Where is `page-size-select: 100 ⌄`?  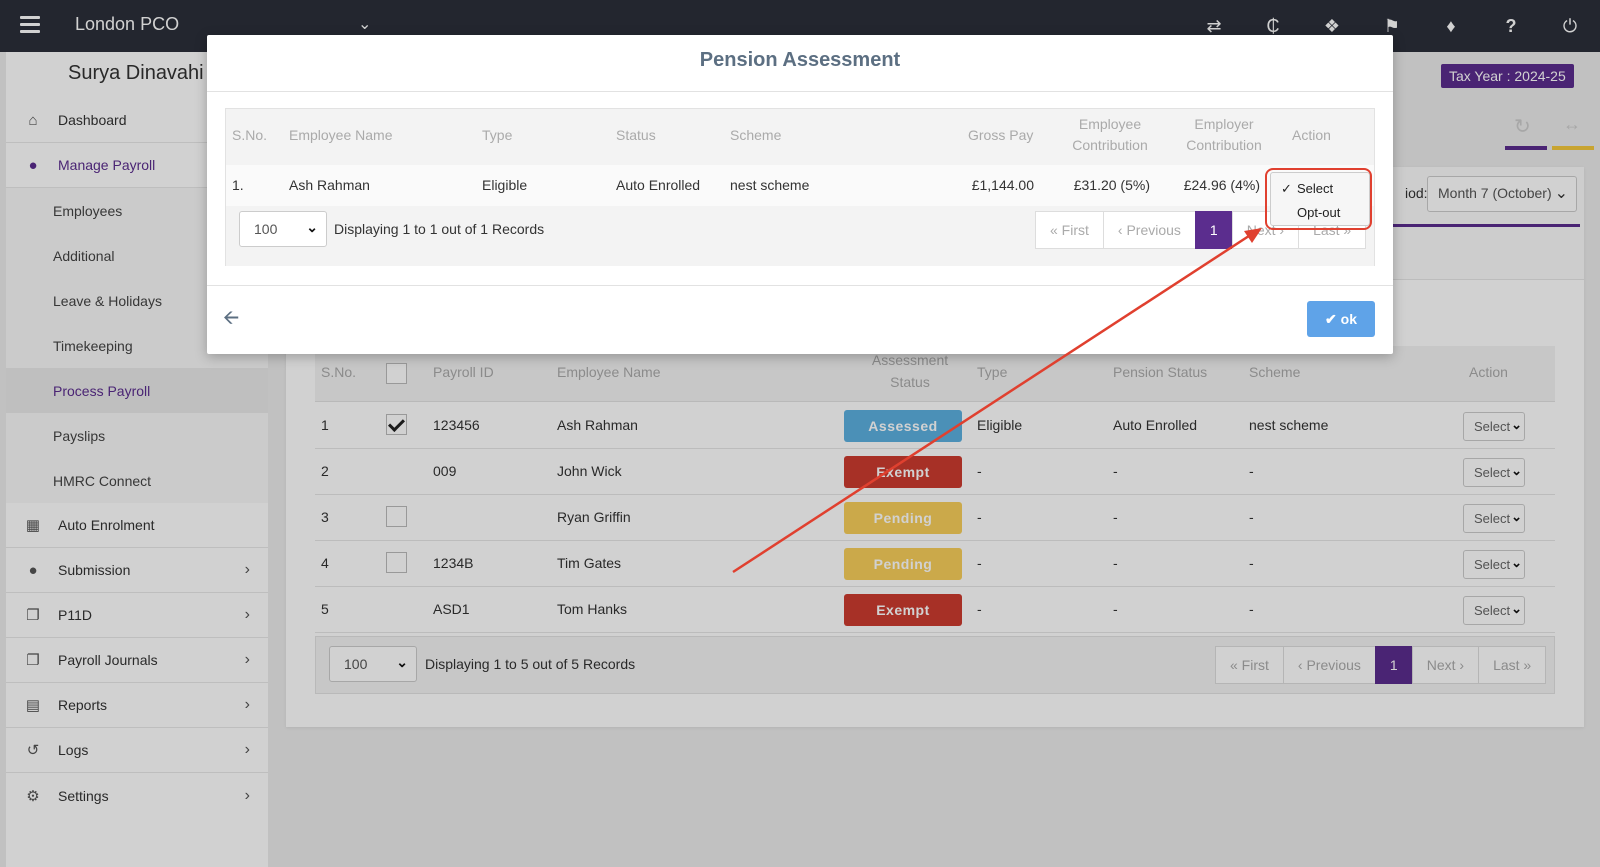
page-size-select: 100 ⌄ is located at coordinates (283, 229).